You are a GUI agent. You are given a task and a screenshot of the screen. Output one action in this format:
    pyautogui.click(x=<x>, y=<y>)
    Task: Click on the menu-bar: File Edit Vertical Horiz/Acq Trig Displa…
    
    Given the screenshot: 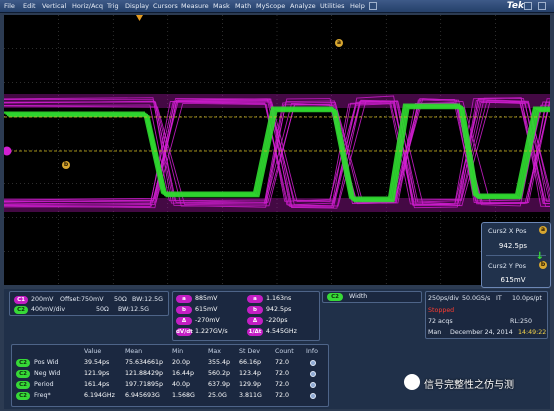 What is the action you would take?
    pyautogui.click(x=277, y=6)
    